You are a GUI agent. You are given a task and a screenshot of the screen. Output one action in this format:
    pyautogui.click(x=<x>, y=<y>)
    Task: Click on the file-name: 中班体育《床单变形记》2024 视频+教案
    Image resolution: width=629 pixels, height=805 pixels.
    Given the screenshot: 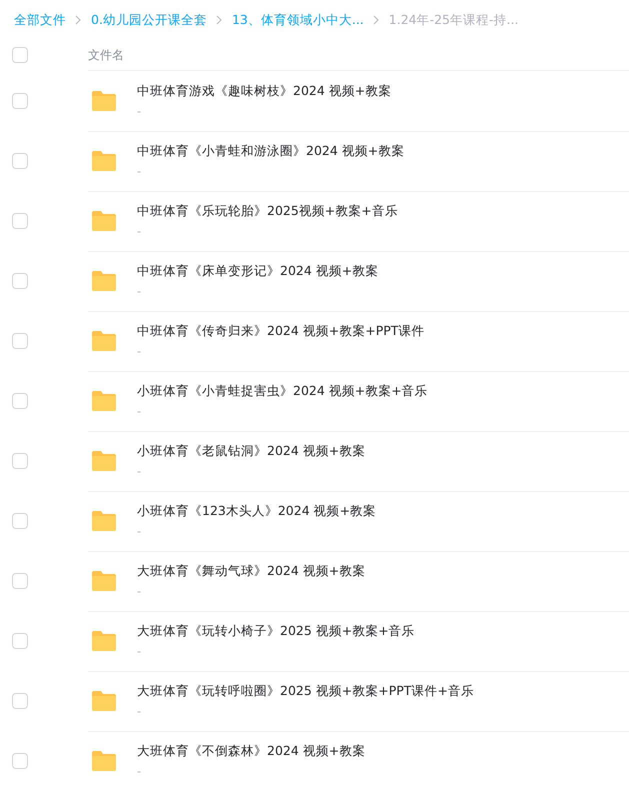 What is the action you would take?
    pyautogui.click(x=257, y=271)
    